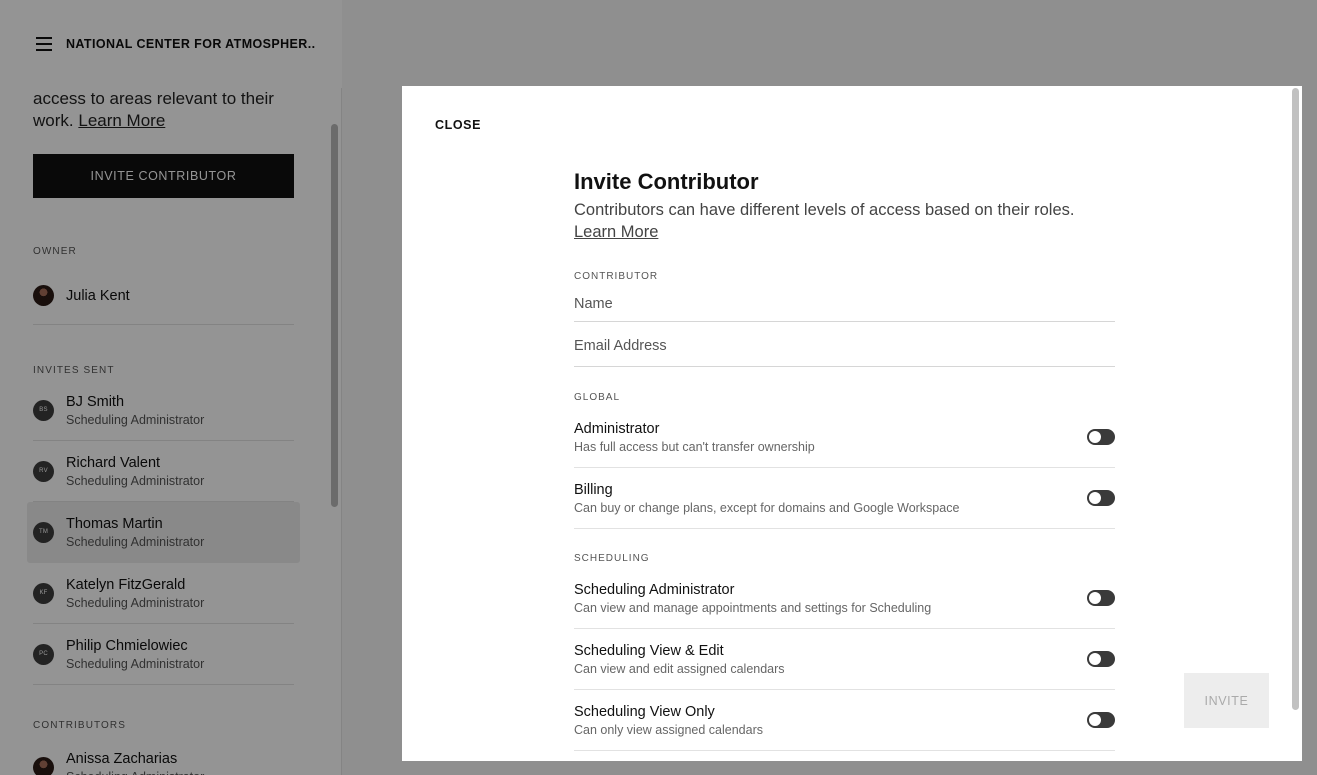  What do you see at coordinates (654, 589) in the screenshot?
I see `permission-title: Scheduling Administrator` at bounding box center [654, 589].